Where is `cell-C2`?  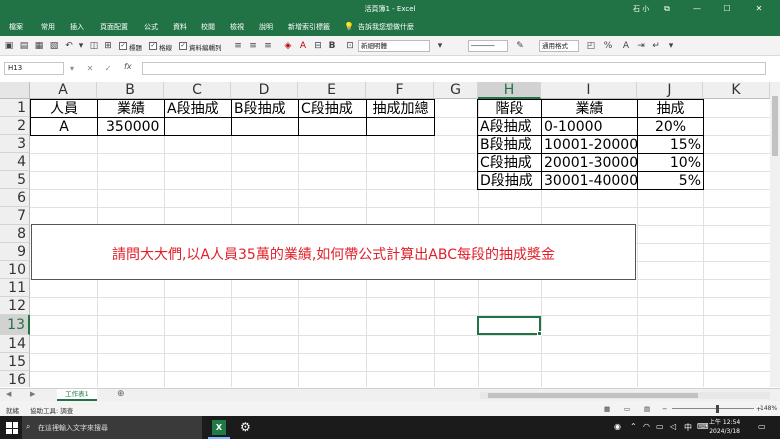
cell-C2 is located at coordinates (198, 126).